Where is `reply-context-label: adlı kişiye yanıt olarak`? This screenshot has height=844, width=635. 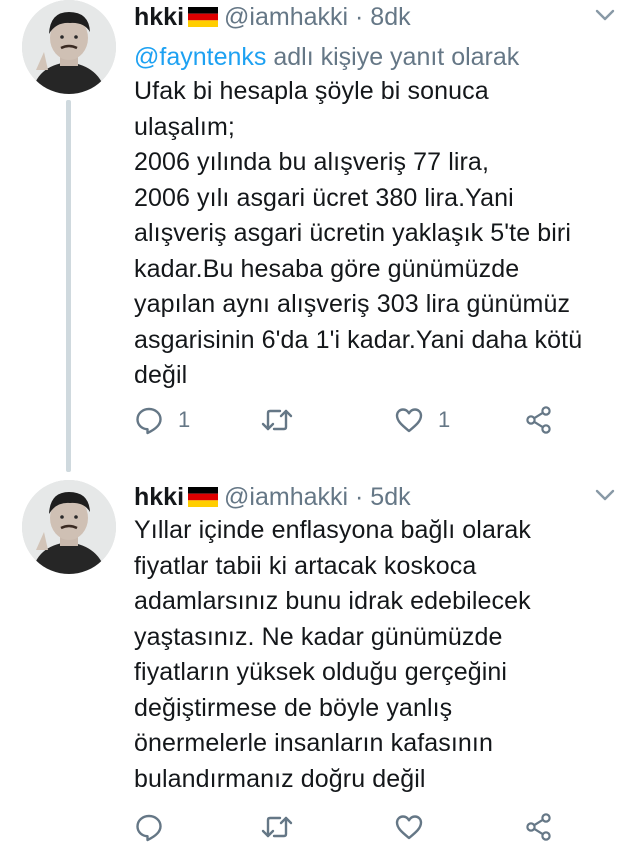 reply-context-label: adlı kişiye yanıt olarak is located at coordinates (393, 57).